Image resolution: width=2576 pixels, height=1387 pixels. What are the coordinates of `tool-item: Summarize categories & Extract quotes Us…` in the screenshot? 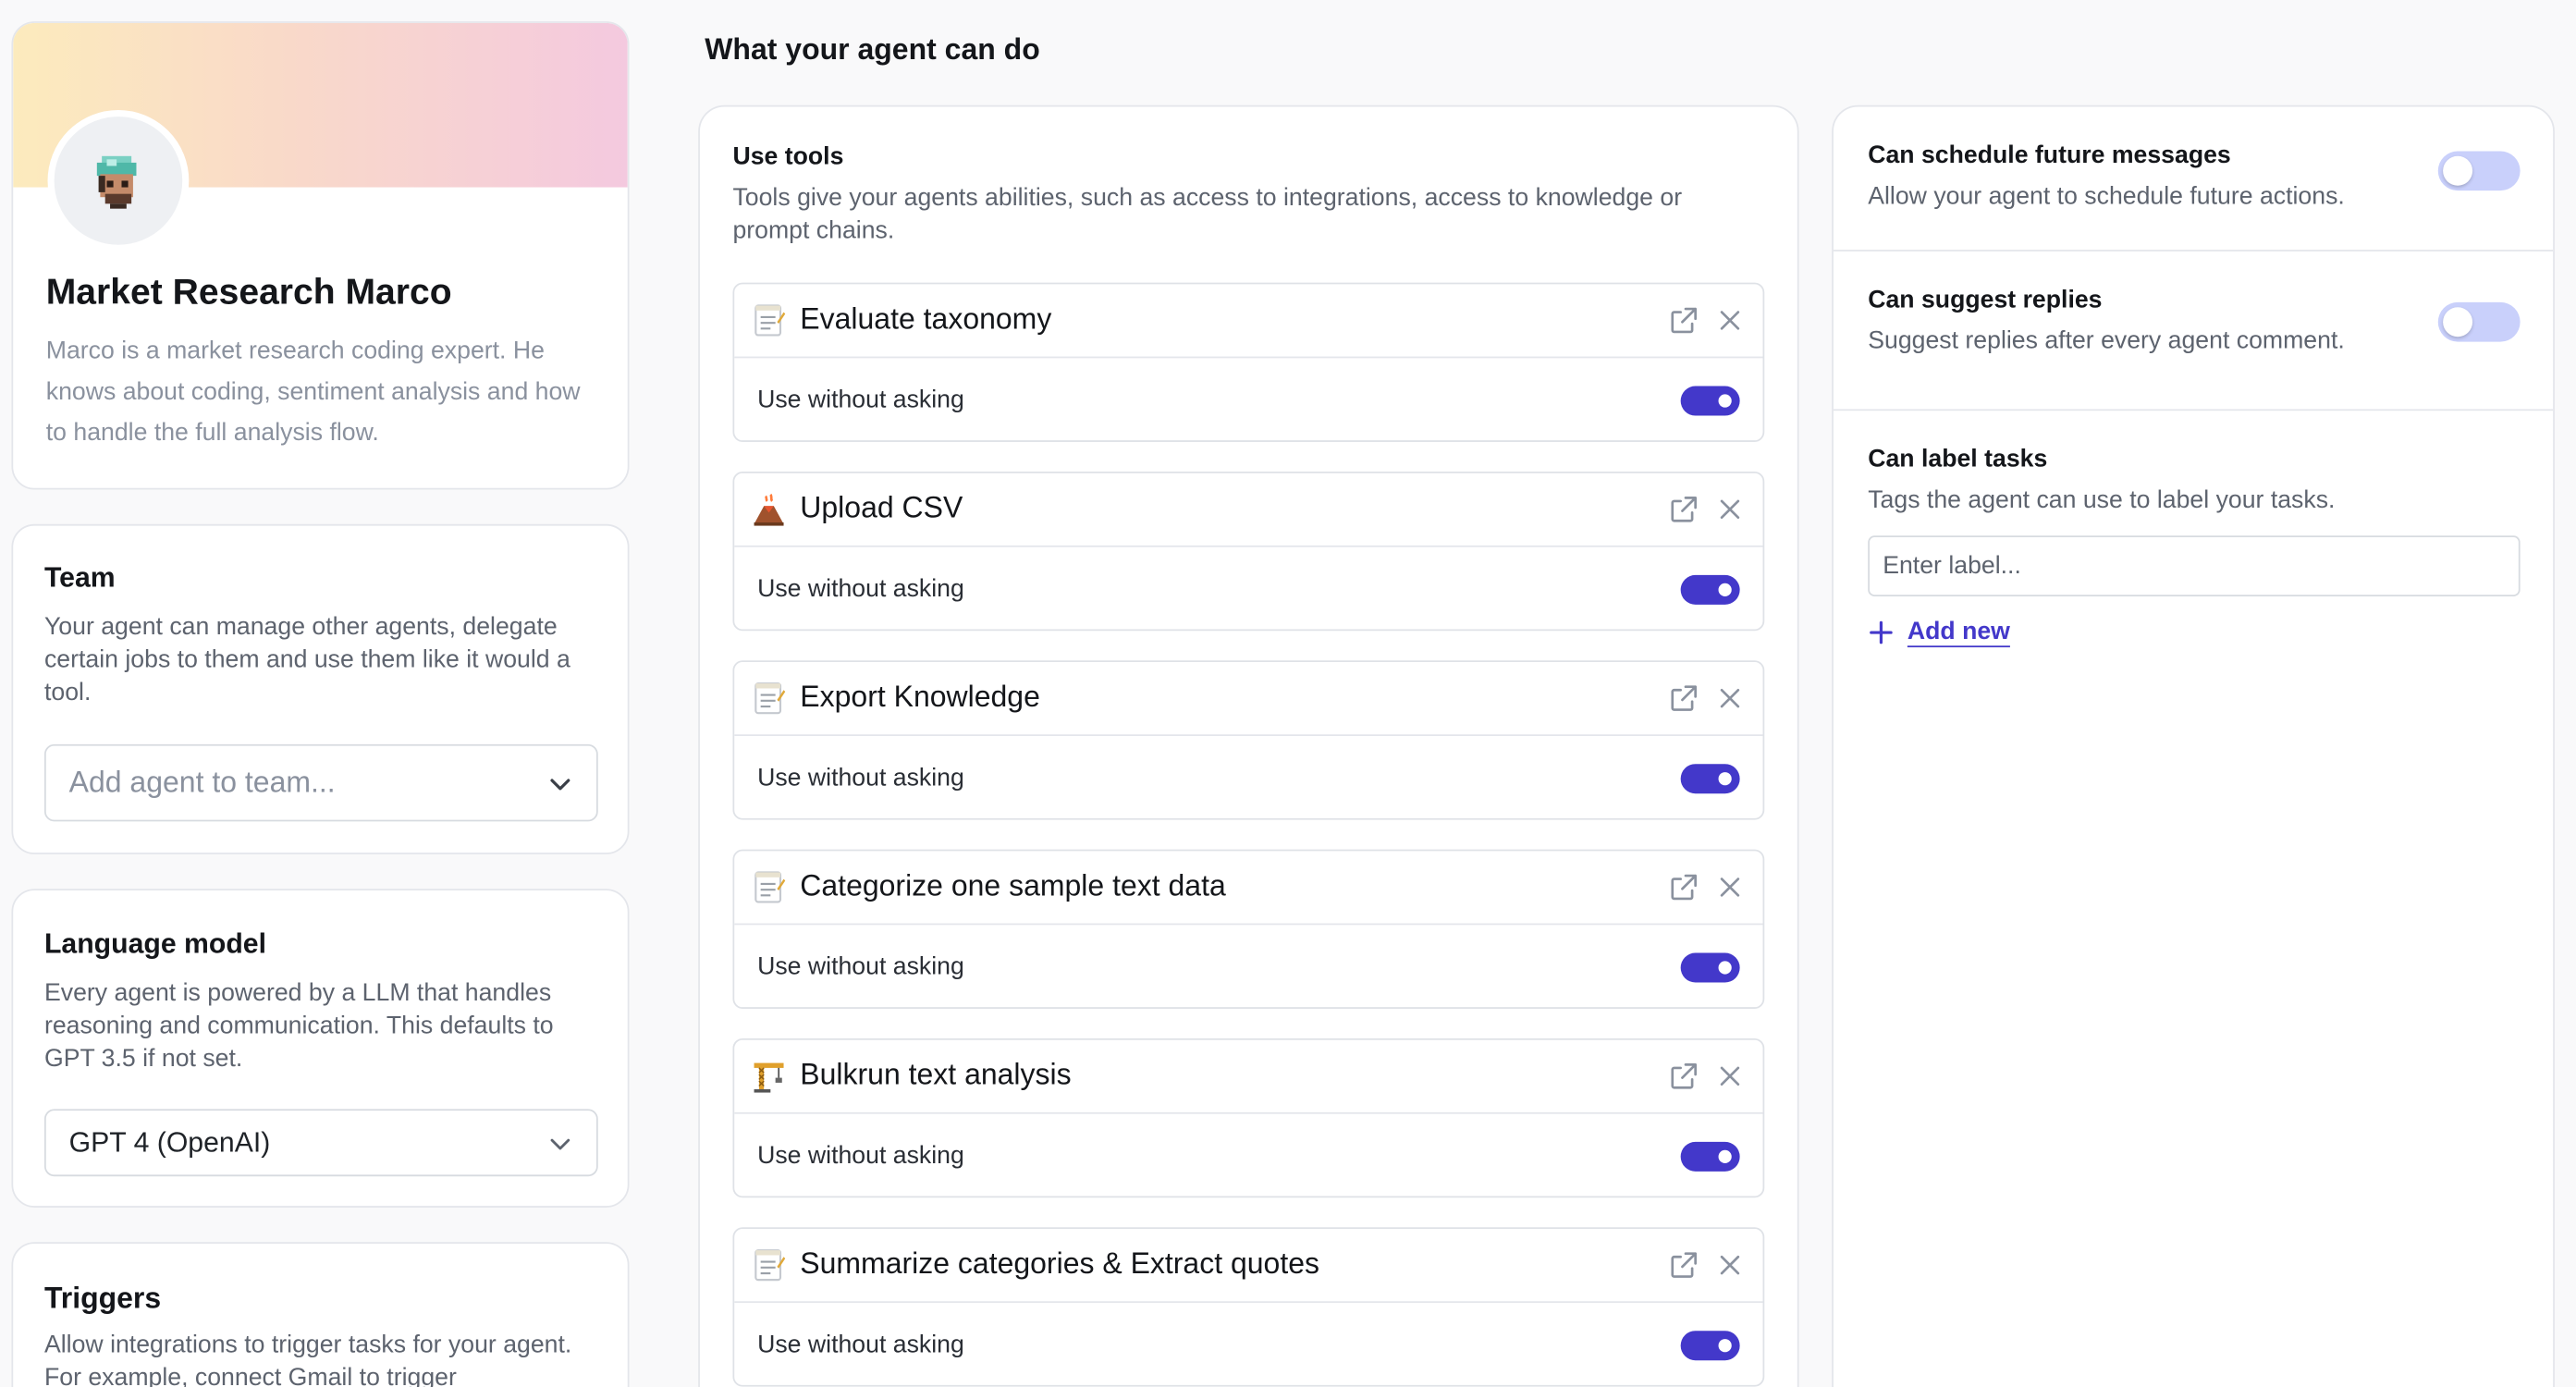 It's located at (1248, 1307).